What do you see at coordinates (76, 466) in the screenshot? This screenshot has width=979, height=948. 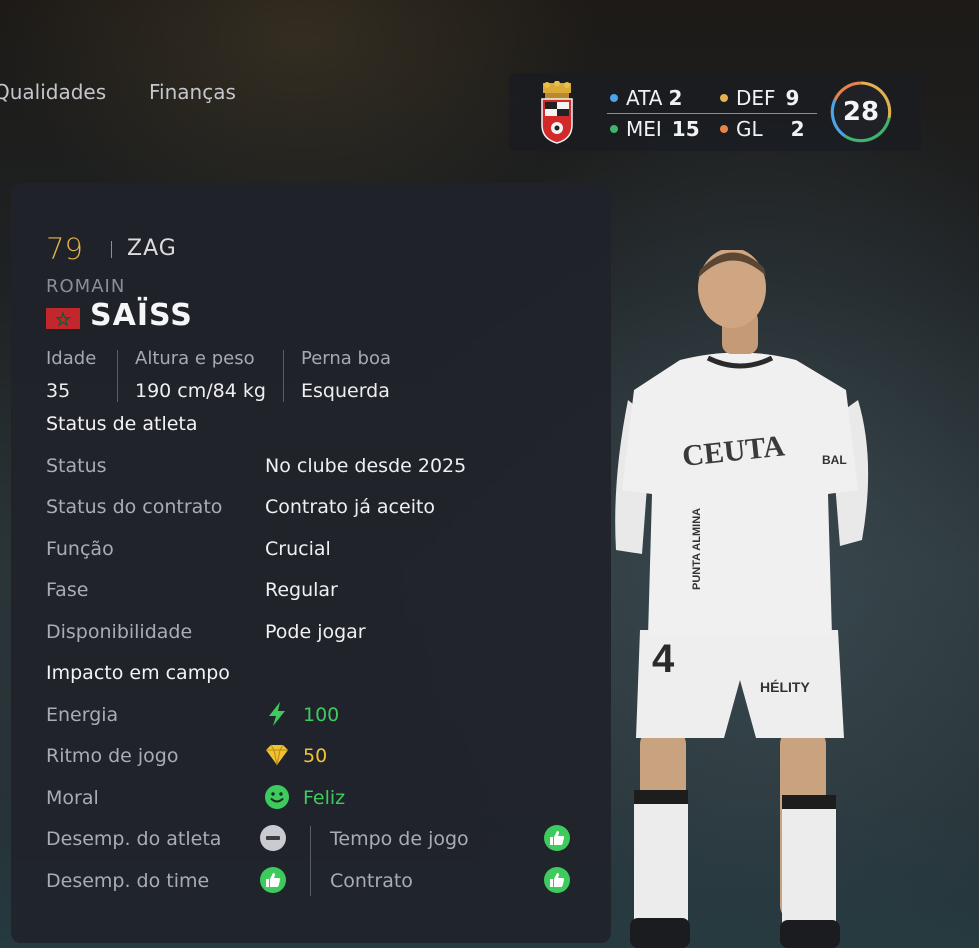 I see `status-label: Status` at bounding box center [76, 466].